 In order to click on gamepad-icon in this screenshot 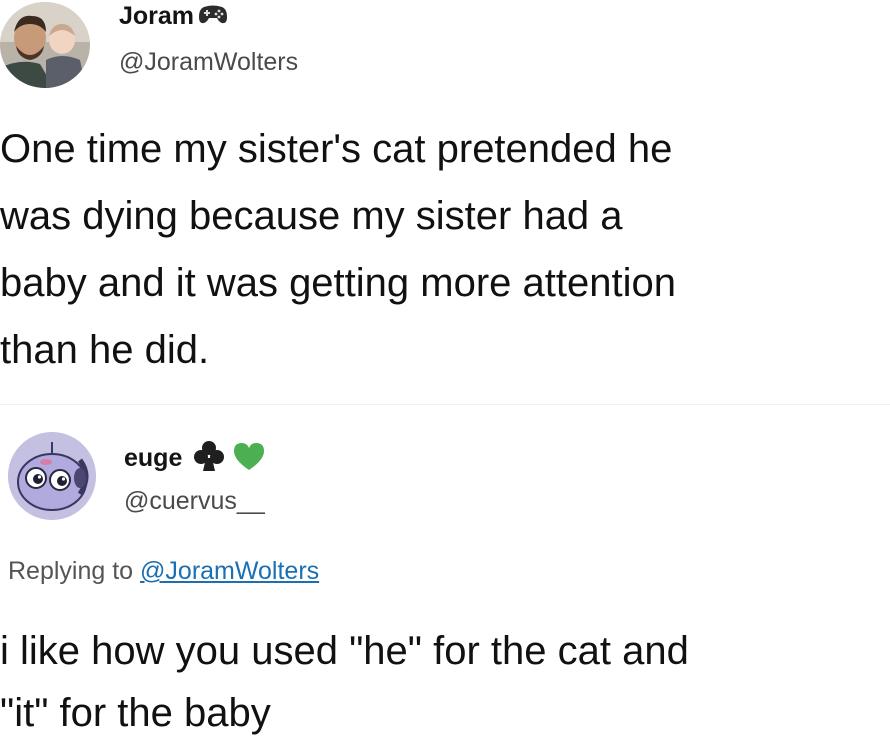, I will do `click(213, 17)`.